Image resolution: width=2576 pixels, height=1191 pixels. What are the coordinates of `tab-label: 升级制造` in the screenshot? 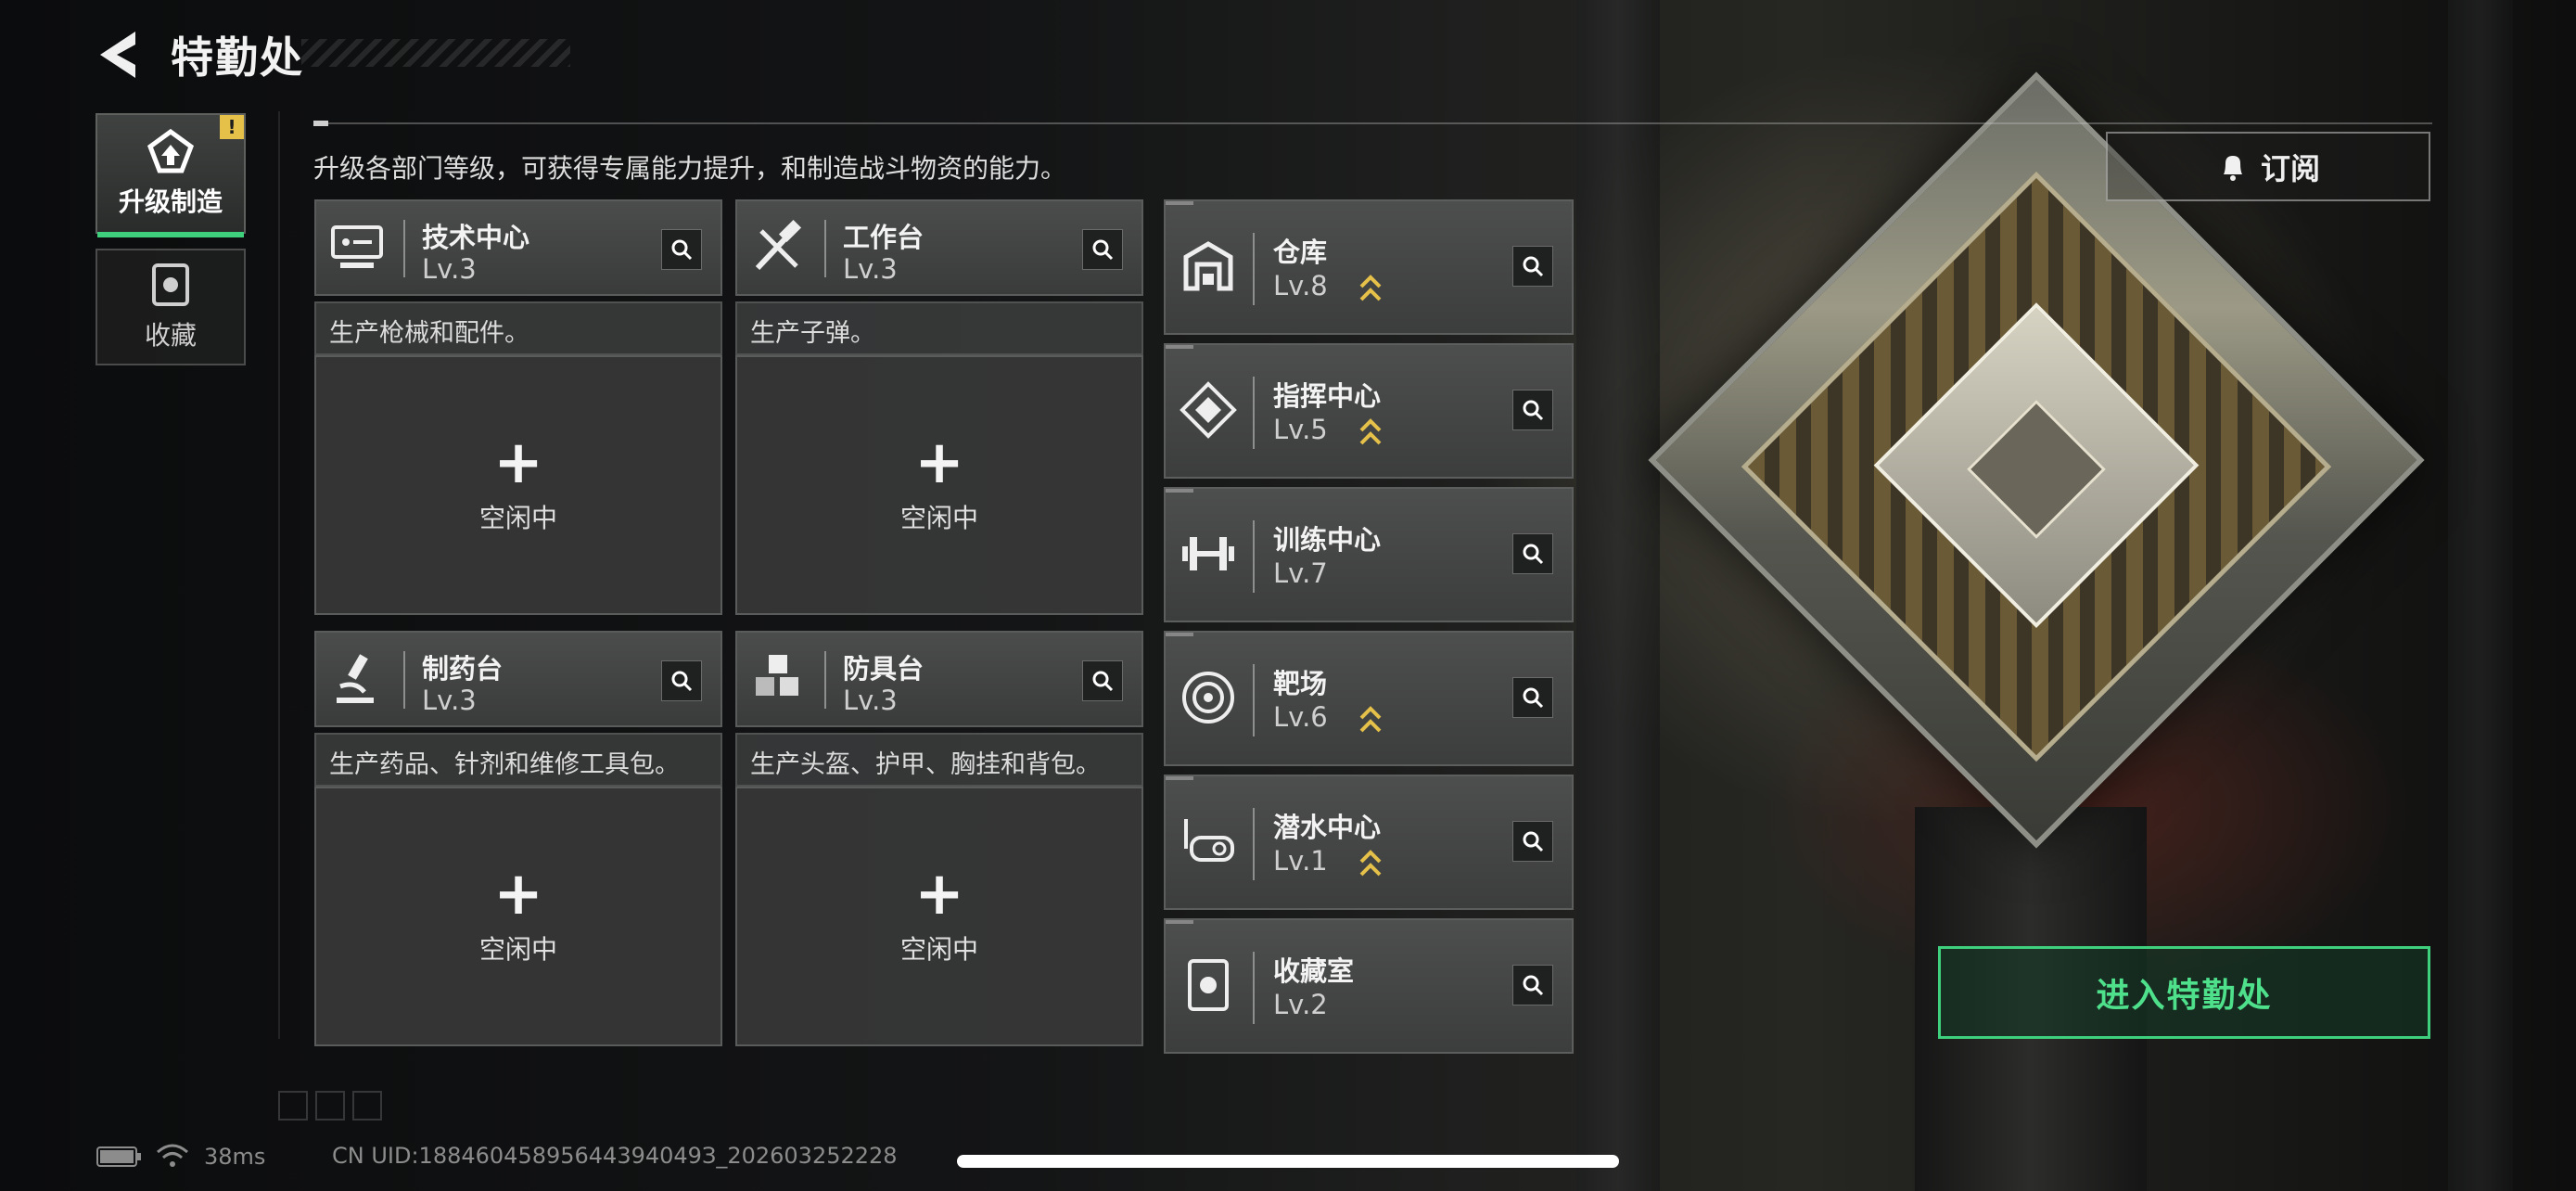 It's located at (170, 201).